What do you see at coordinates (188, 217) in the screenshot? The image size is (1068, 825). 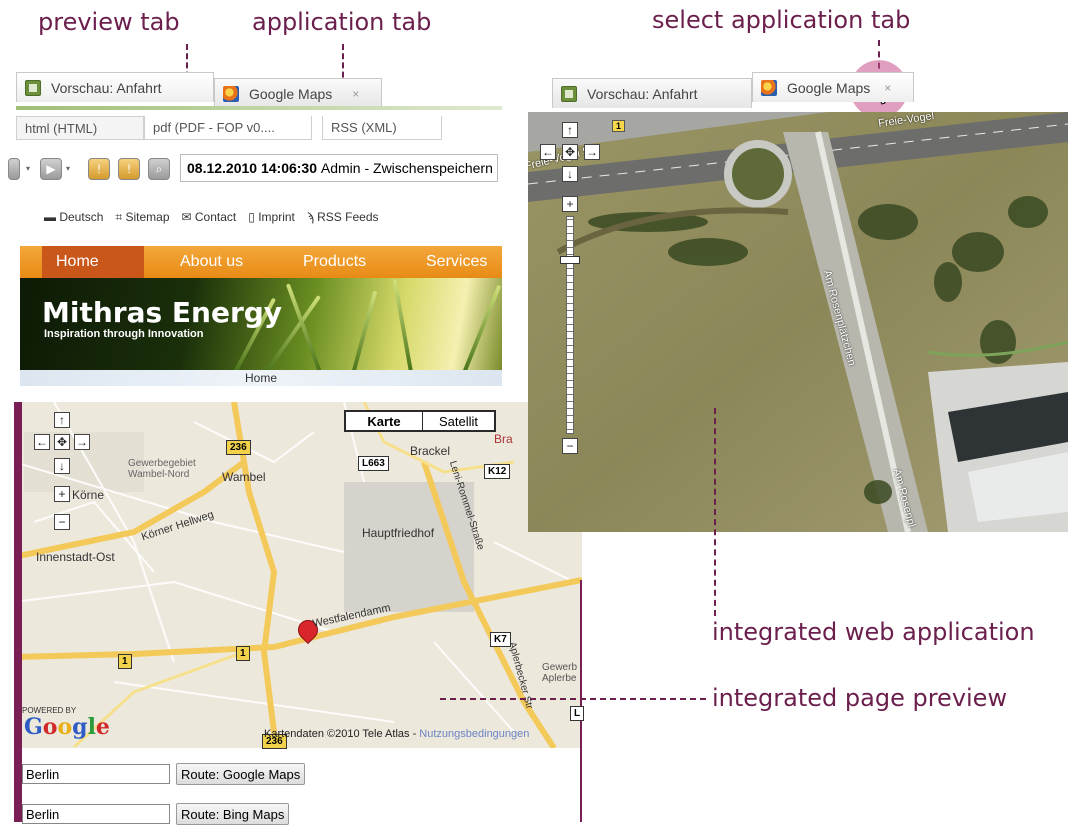 I see `mail-icon: ✉` at bounding box center [188, 217].